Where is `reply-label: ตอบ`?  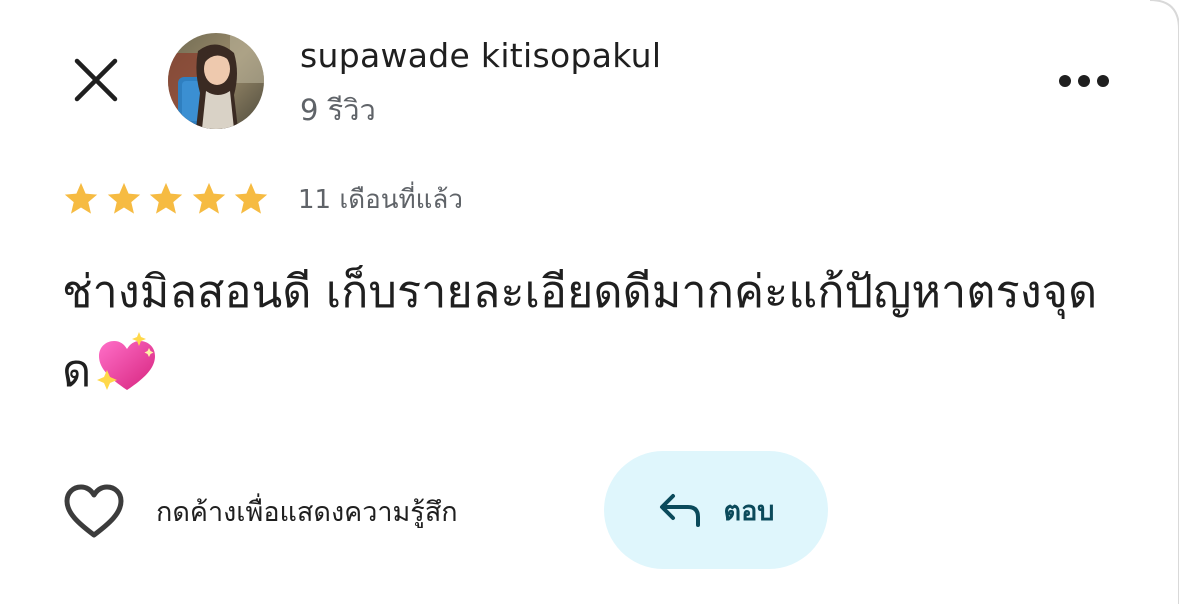 reply-label: ตอบ is located at coordinates (749, 511).